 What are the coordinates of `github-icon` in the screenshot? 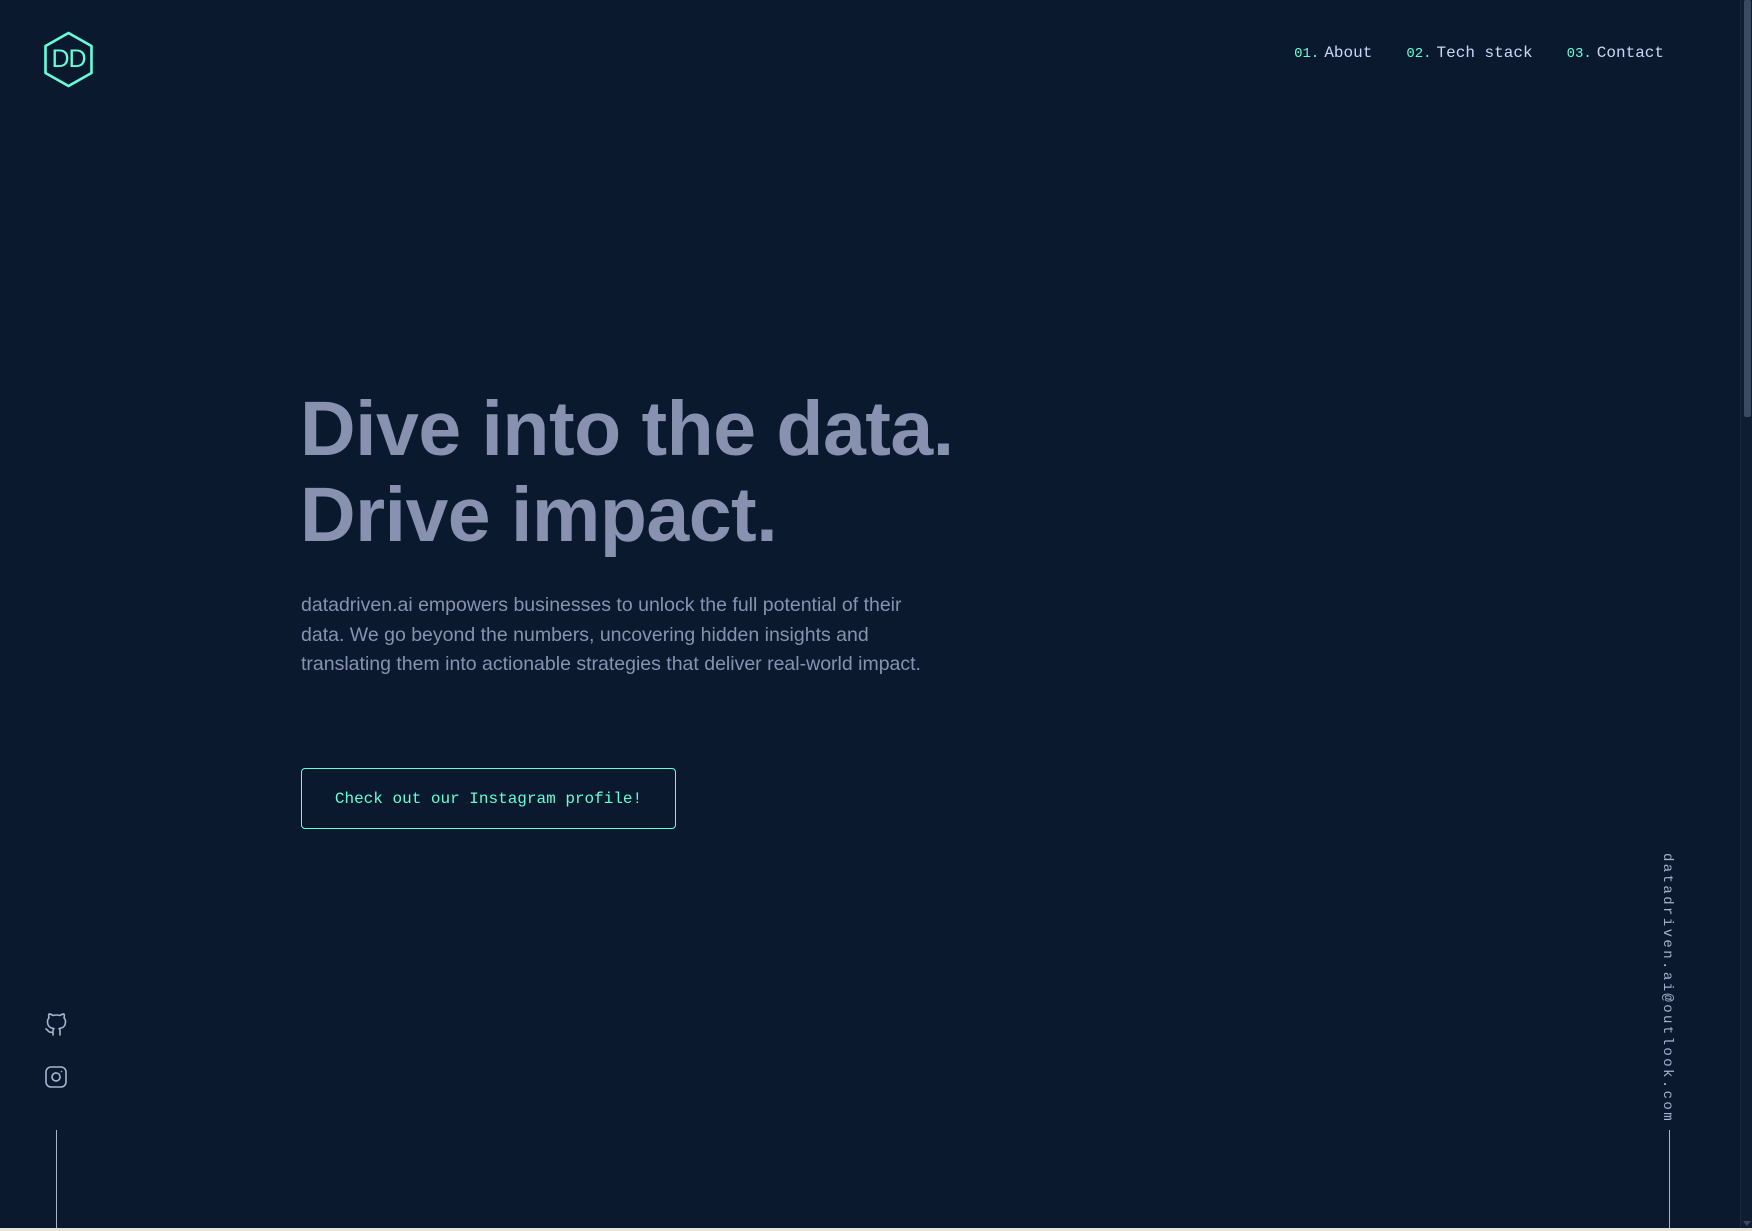 It's located at (56, 1024).